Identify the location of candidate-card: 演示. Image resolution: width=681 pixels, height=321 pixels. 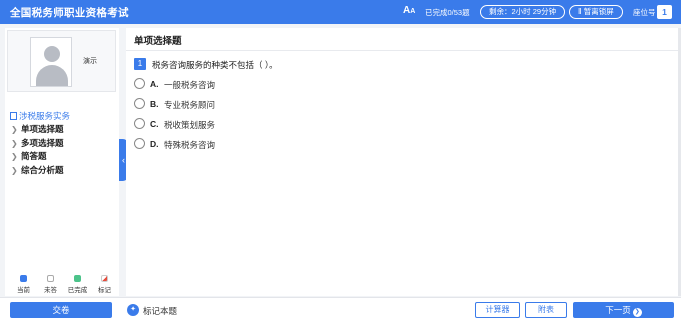
(61, 61).